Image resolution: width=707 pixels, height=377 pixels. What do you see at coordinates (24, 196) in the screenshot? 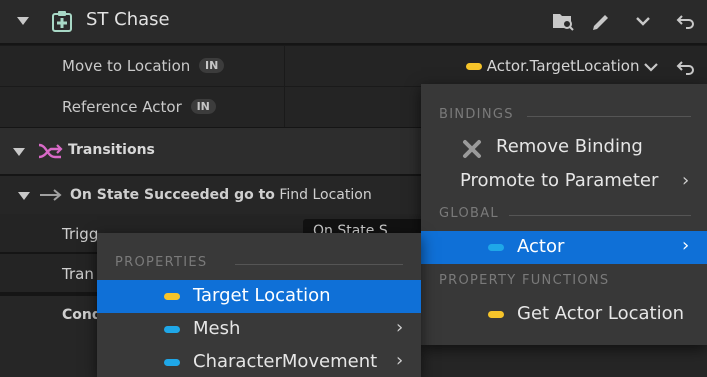
I see `transition-caret-icon` at bounding box center [24, 196].